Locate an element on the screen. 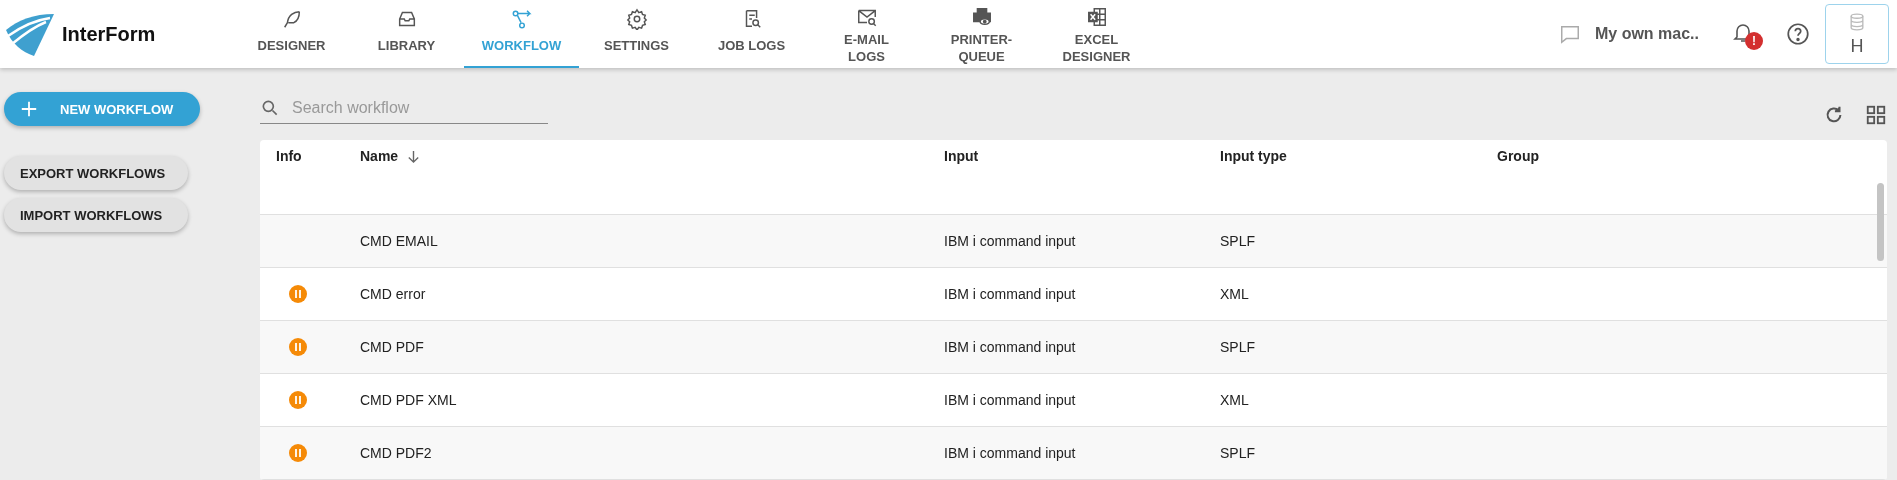 The height and width of the screenshot is (480, 1897). export-button: EXPORT WORKFLOWS is located at coordinates (96, 173).